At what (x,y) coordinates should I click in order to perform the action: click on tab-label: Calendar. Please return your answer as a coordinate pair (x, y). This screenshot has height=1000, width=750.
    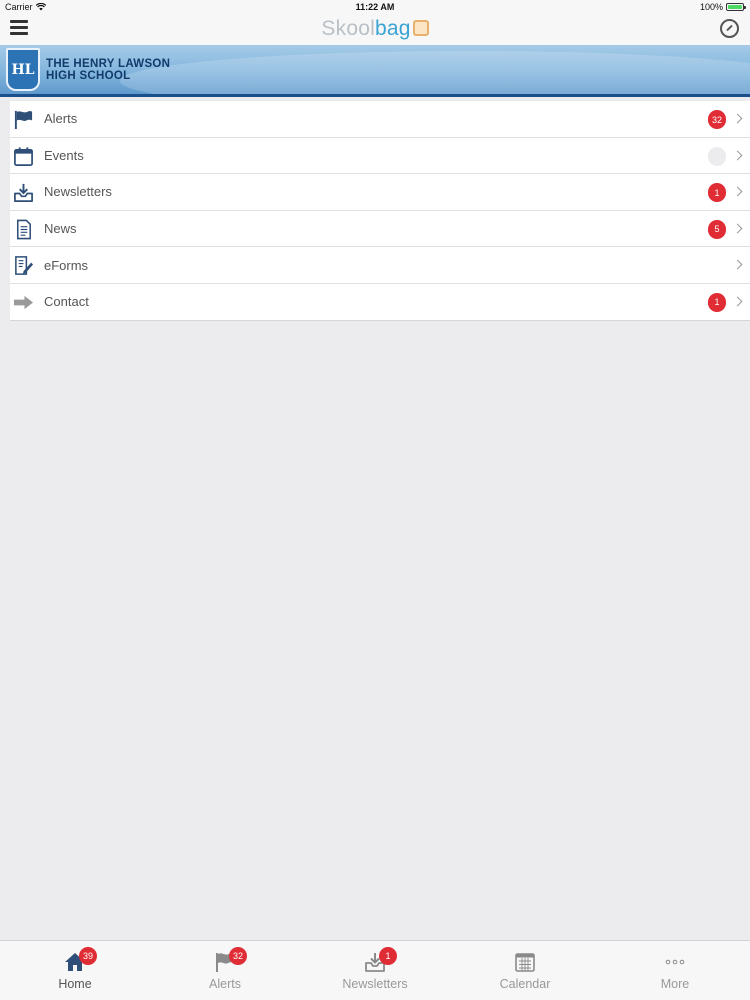
    Looking at the image, I should click on (525, 984).